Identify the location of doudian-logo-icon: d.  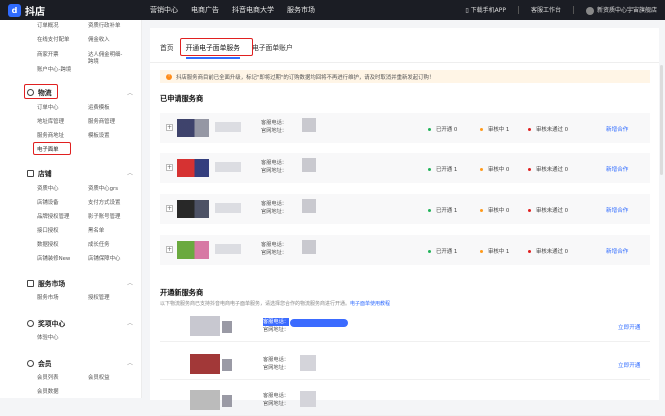
(14, 10).